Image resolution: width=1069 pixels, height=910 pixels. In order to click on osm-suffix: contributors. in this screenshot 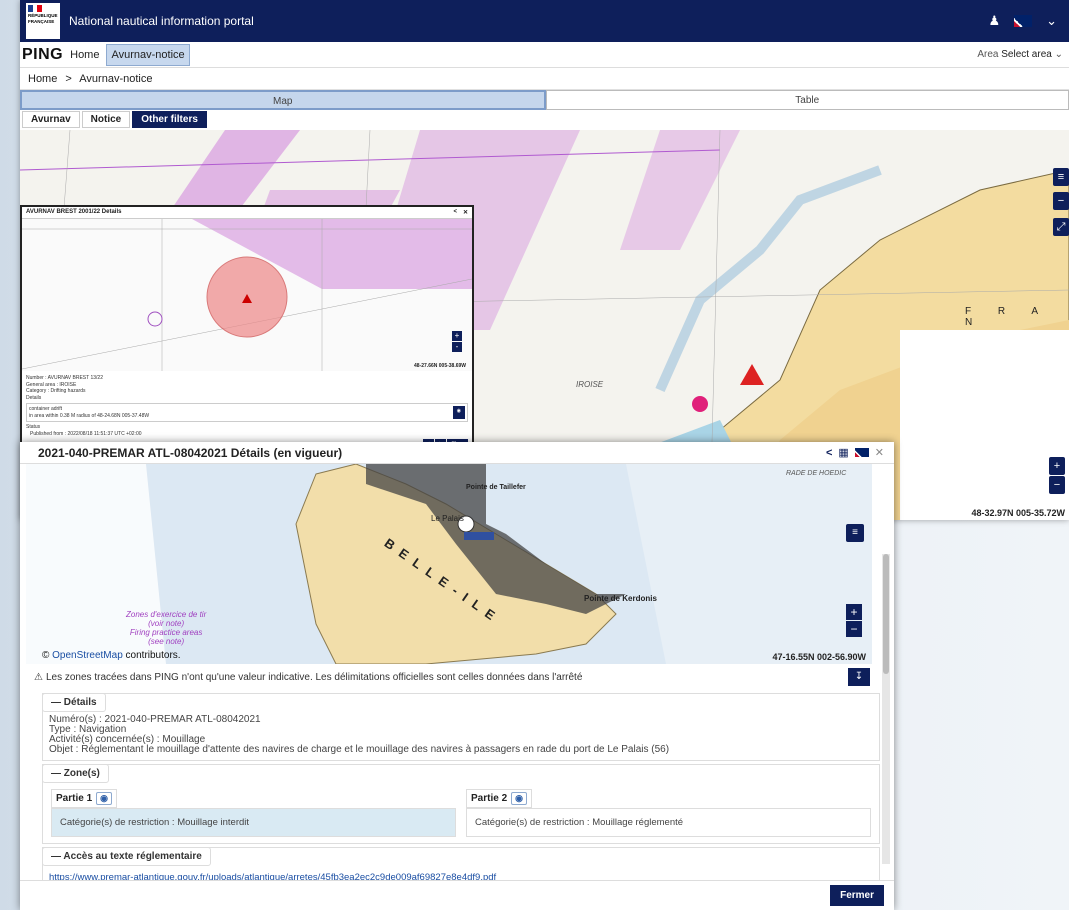, I will do `click(153, 655)`.